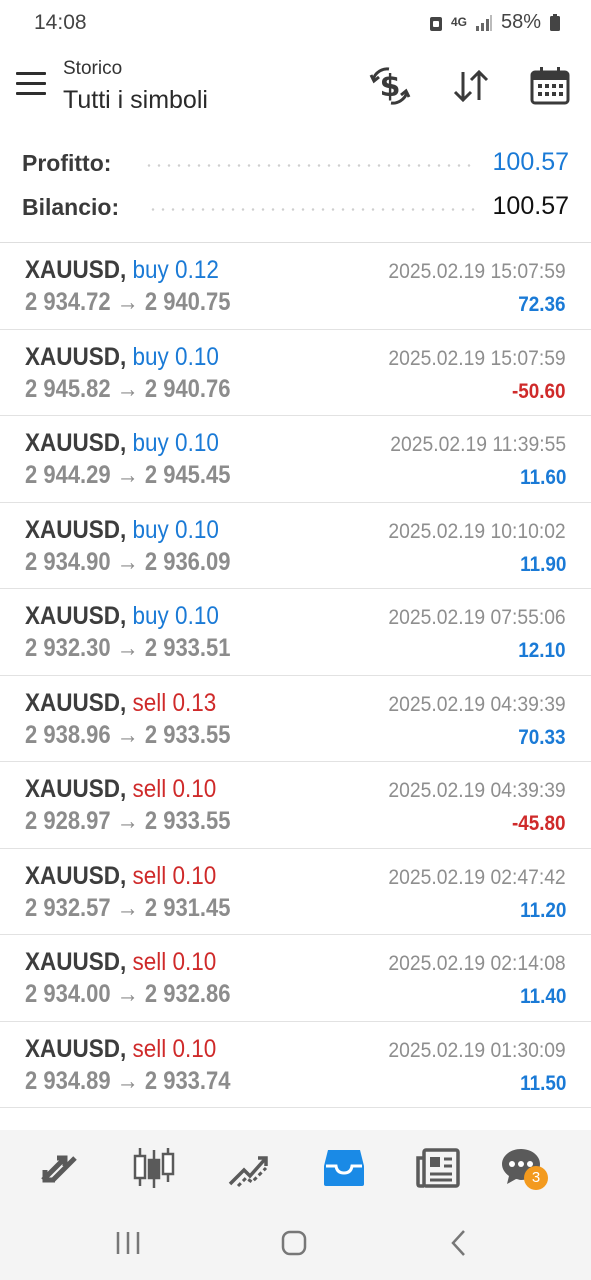 This screenshot has width=591, height=1280. I want to click on chart-icon, so click(154, 1168).